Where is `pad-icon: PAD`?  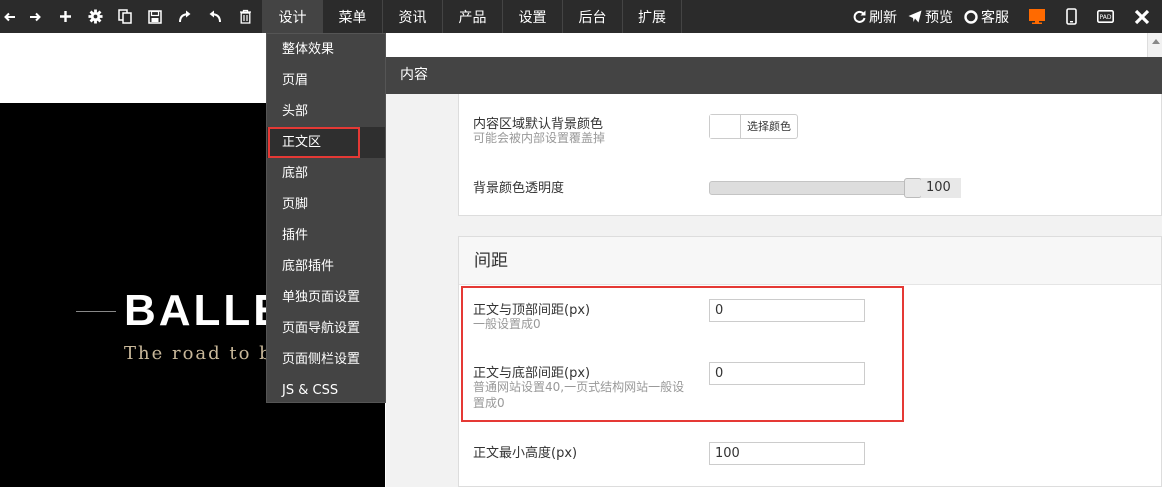
pad-icon: PAD is located at coordinates (1105, 16).